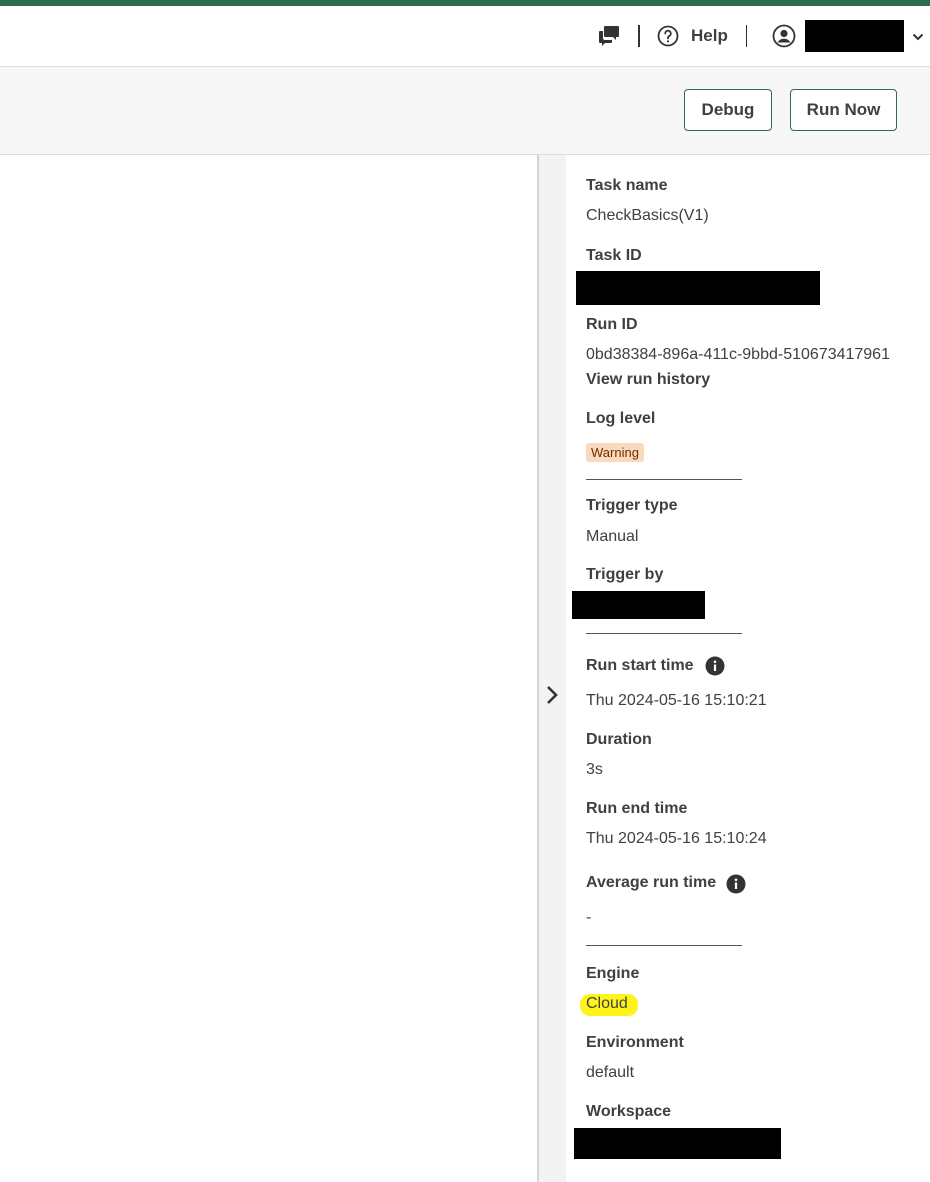  What do you see at coordinates (552, 695) in the screenshot?
I see `chevron-right-icon` at bounding box center [552, 695].